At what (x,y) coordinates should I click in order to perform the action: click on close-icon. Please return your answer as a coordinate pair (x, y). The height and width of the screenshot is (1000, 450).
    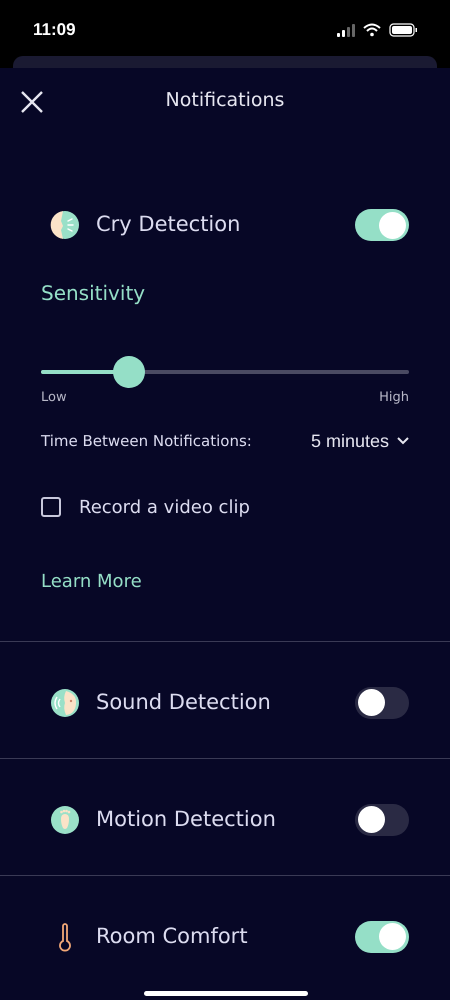
    Looking at the image, I should click on (32, 102).